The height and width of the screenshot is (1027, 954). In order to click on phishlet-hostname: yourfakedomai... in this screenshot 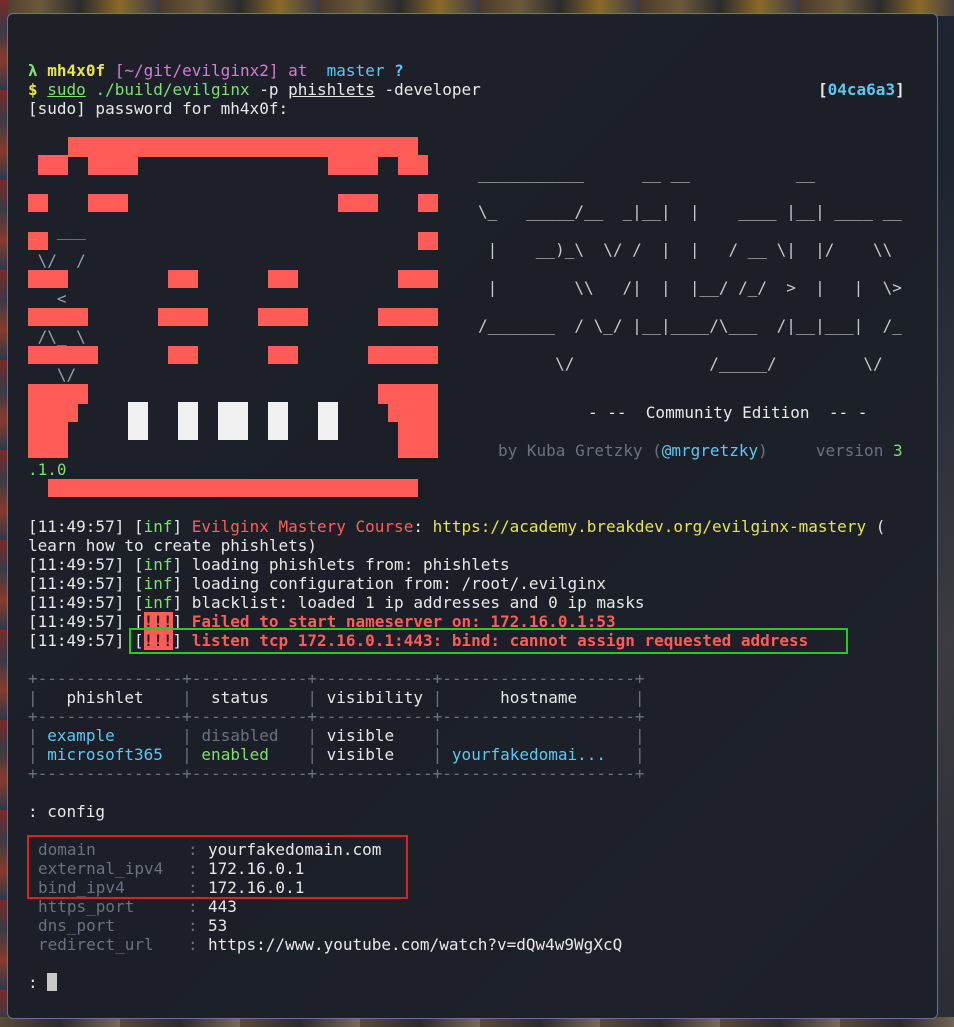, I will do `click(529, 754)`.